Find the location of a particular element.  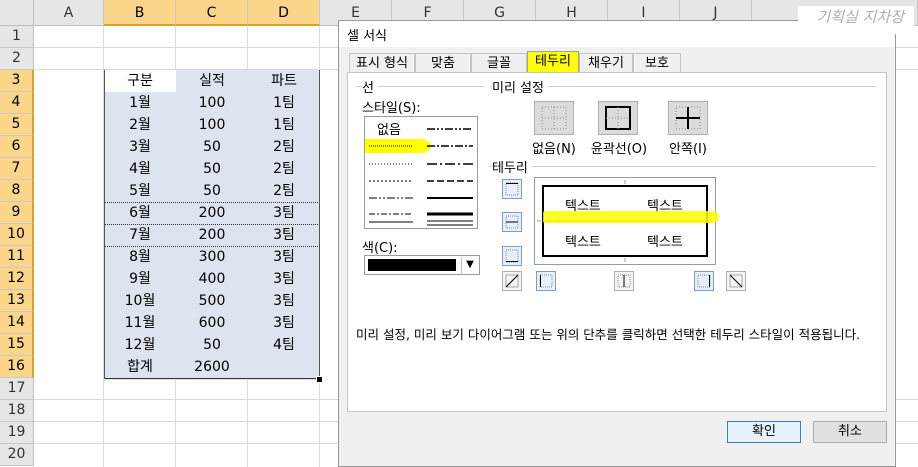

row-header-1: 1 is located at coordinates (17, 37).